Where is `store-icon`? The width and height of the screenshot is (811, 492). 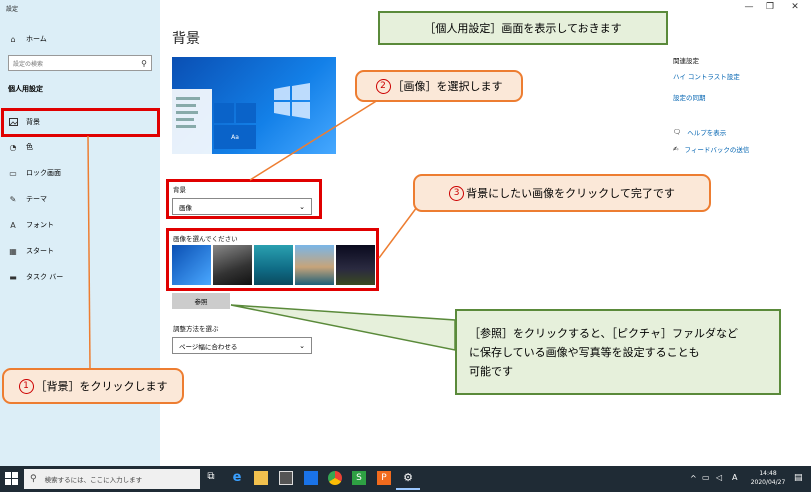 store-icon is located at coordinates (286, 478).